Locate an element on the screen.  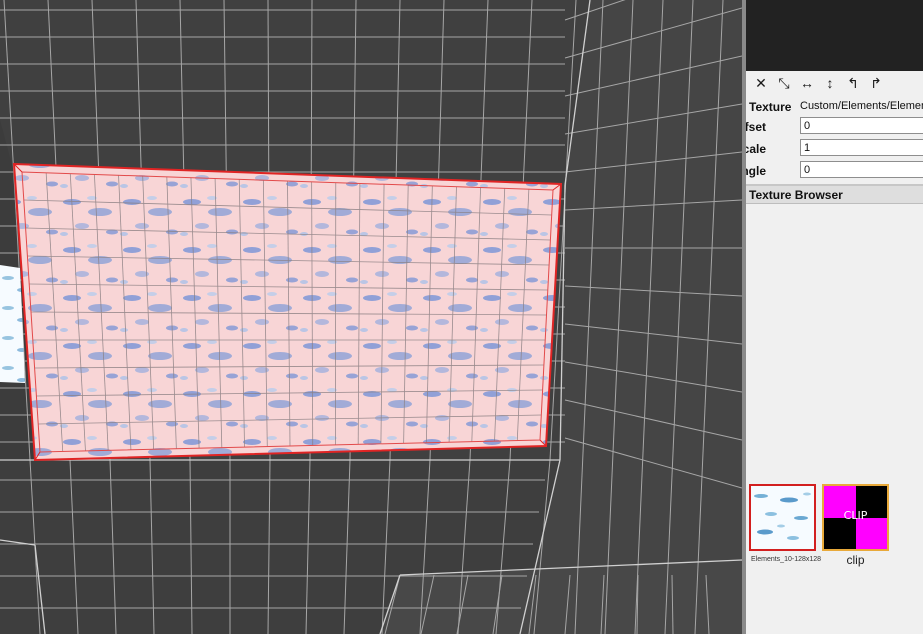
rotate-right-icon: ↱ is located at coordinates (876, 83).